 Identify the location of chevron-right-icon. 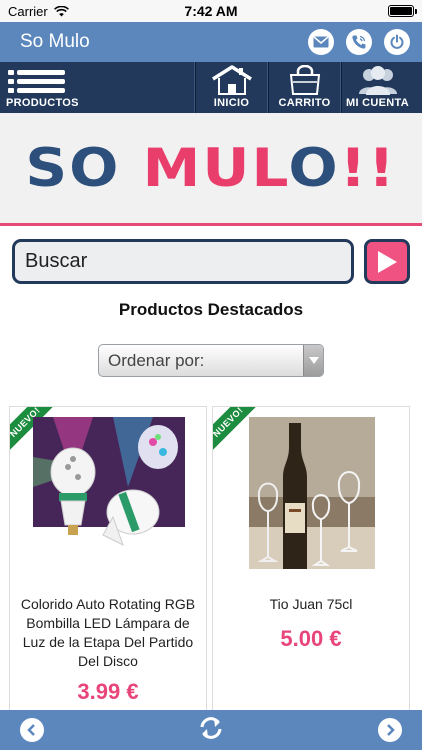
(391, 730).